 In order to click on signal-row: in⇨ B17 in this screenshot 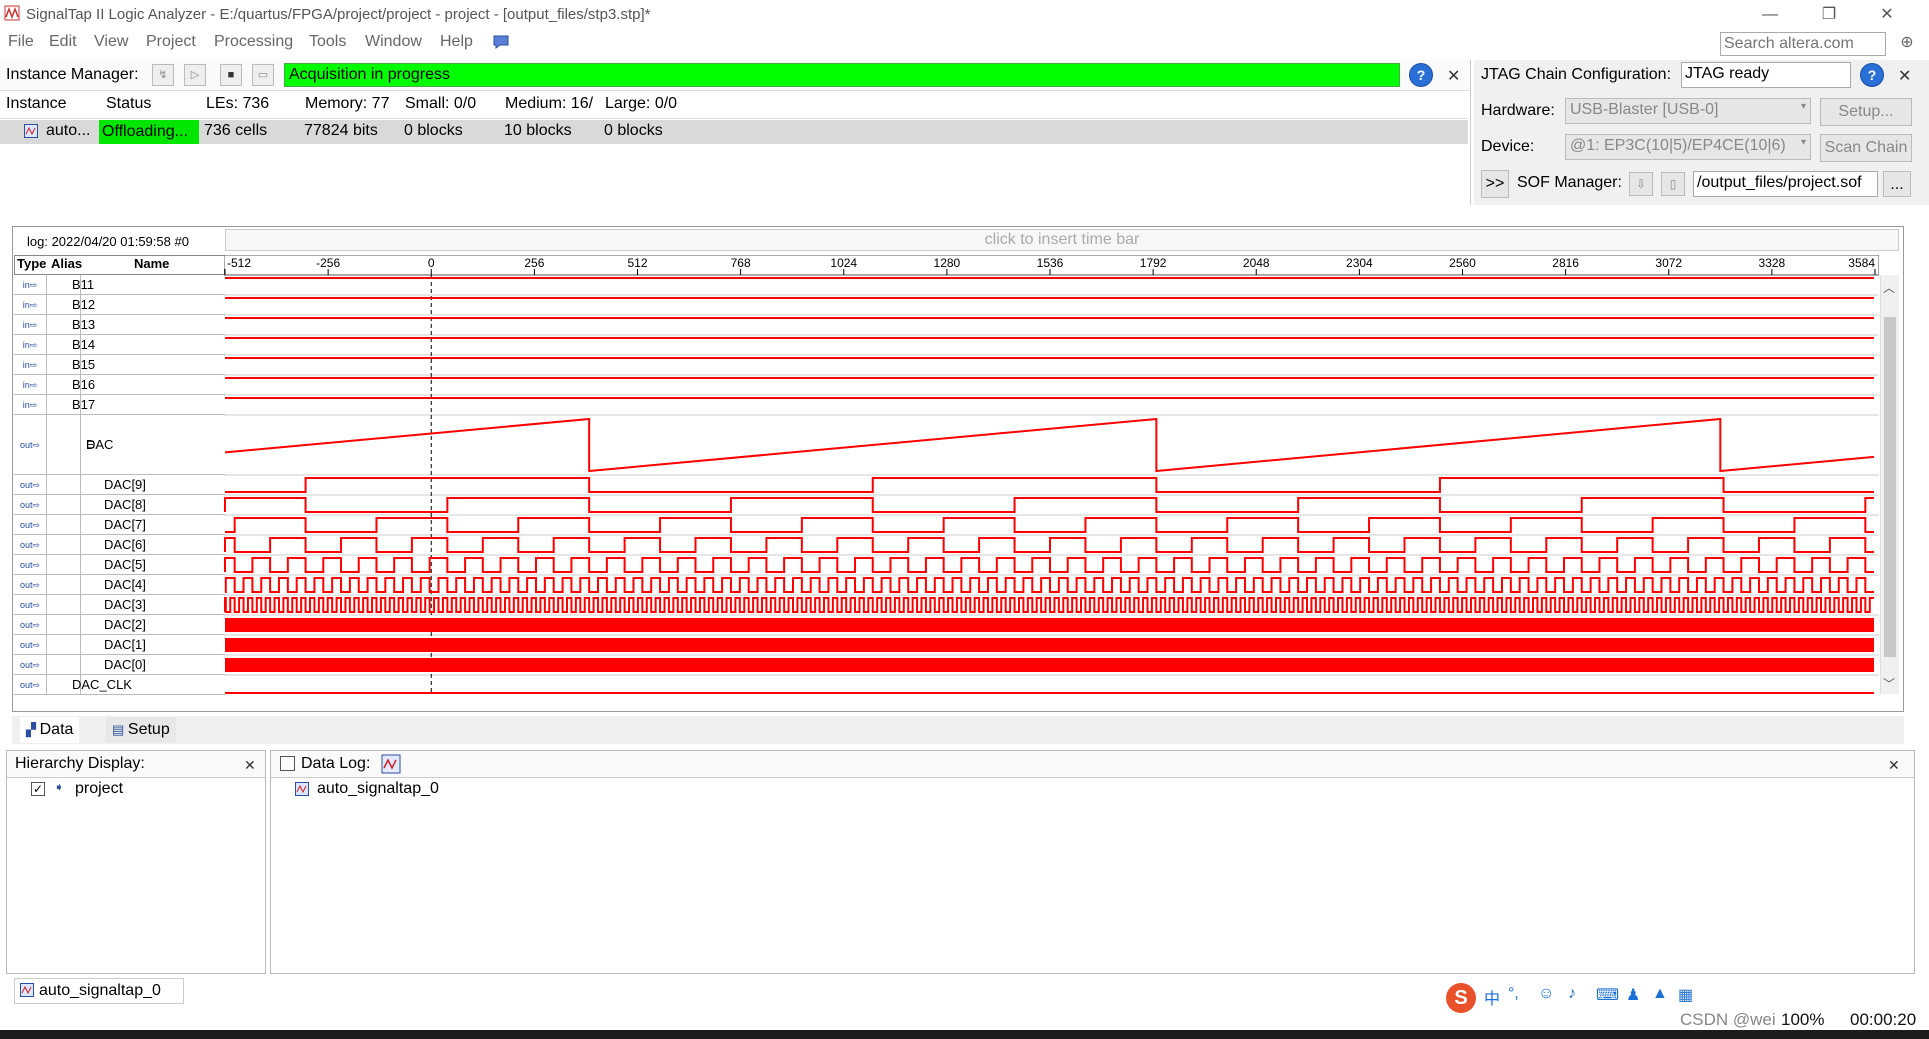, I will do `click(119, 405)`.